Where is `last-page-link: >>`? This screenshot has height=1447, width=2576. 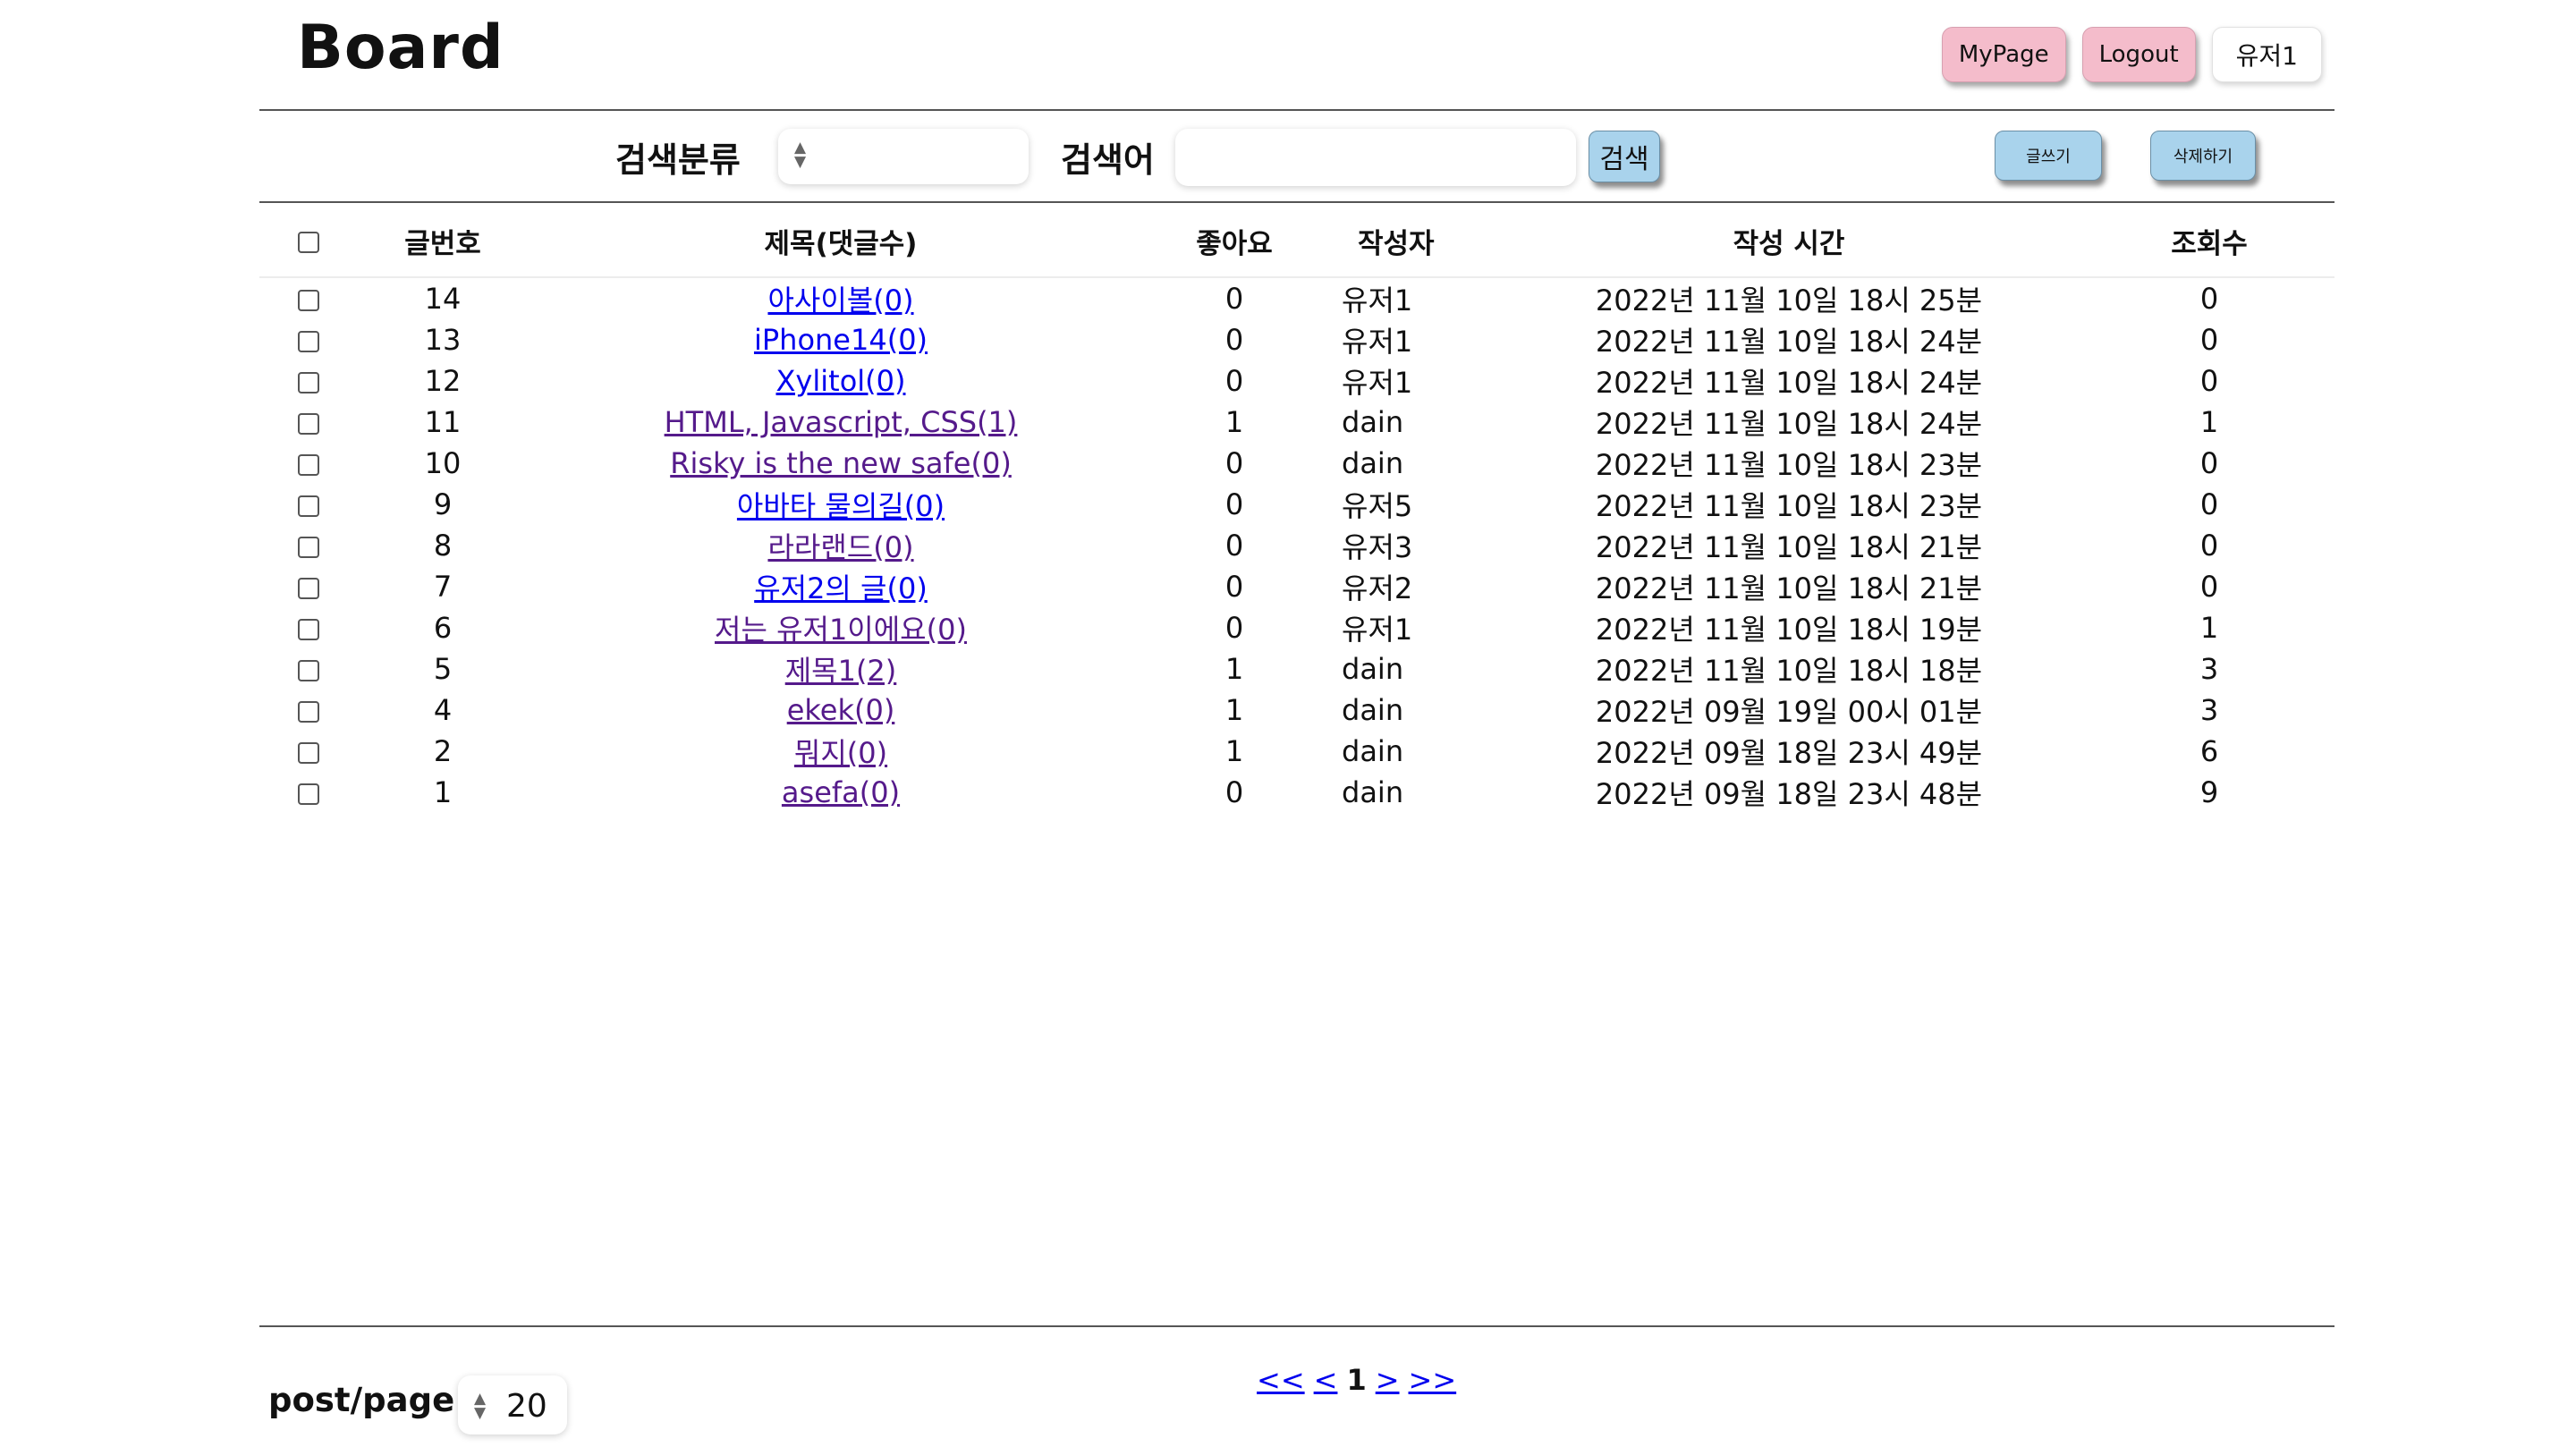 last-page-link: >> is located at coordinates (1433, 1380).